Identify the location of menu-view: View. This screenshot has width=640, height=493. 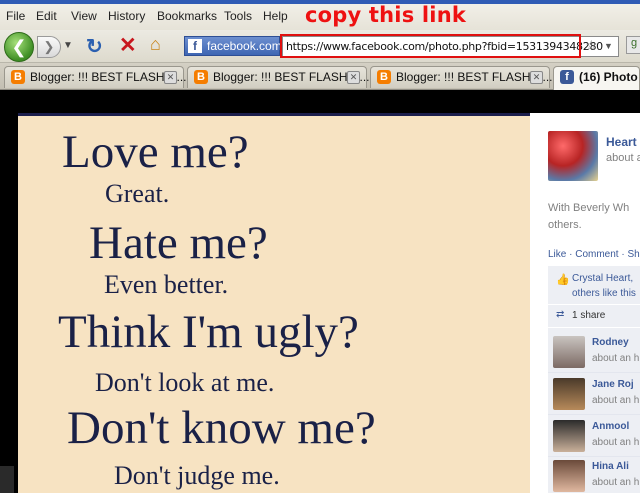
(84, 16).